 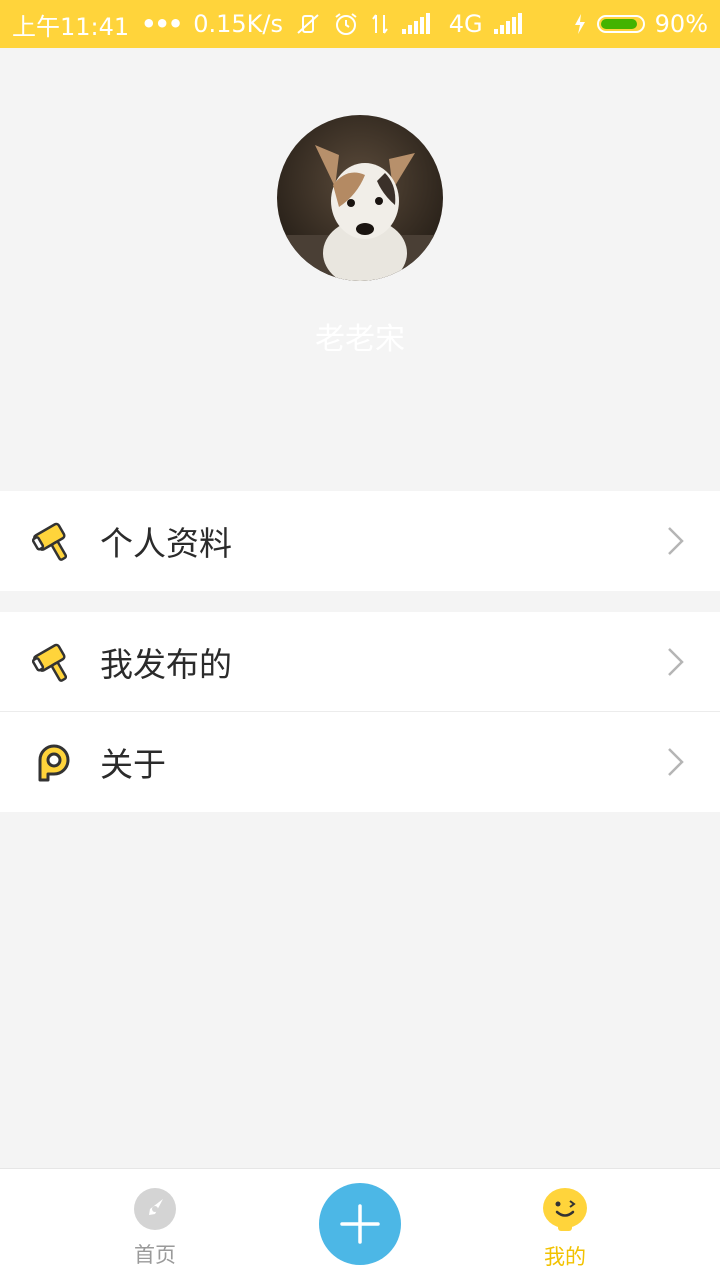 I want to click on nav-label-mine: 我的, so click(x=565, y=1257).